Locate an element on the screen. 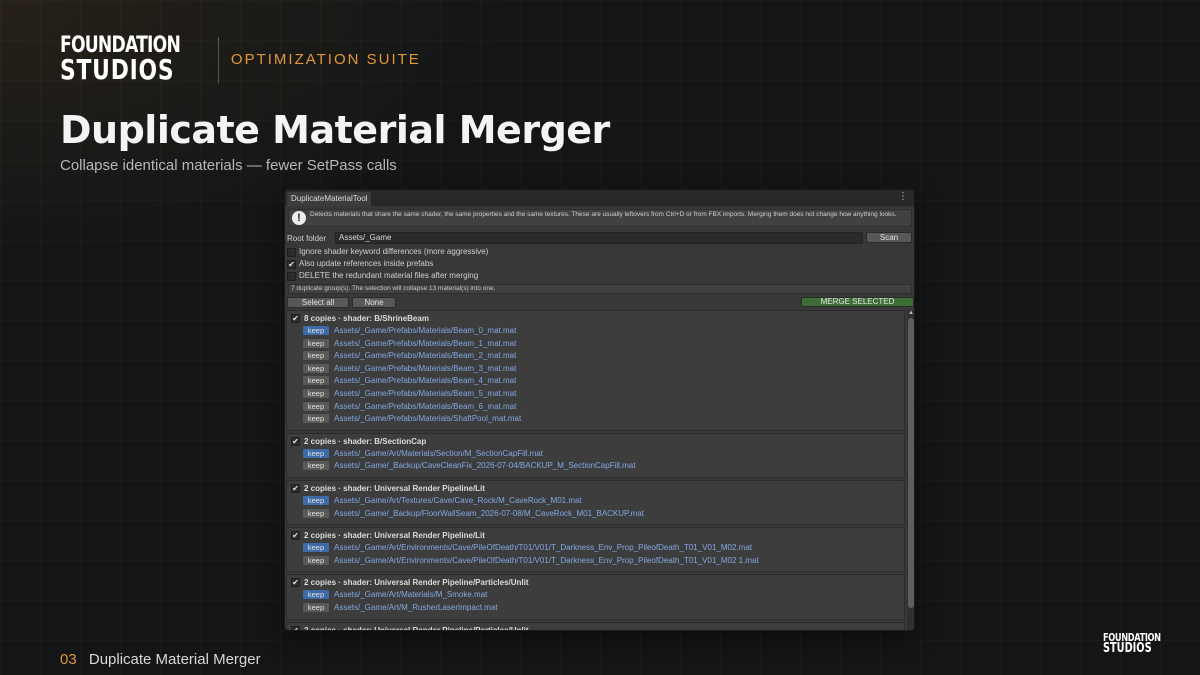 The image size is (1200, 675). scan-button: Scan is located at coordinates (889, 237).